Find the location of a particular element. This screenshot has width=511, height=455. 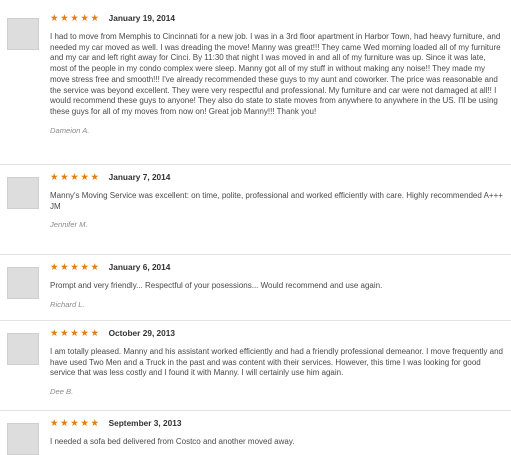

review-date: October 29, 2013 is located at coordinates (142, 333).